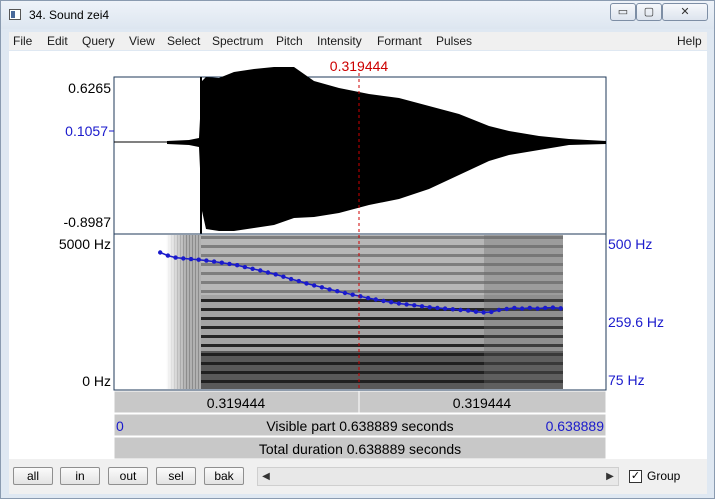 Image resolution: width=715 pixels, height=499 pixels. Describe the element at coordinates (623, 12) in the screenshot. I see `minimize-button: ▭` at that location.